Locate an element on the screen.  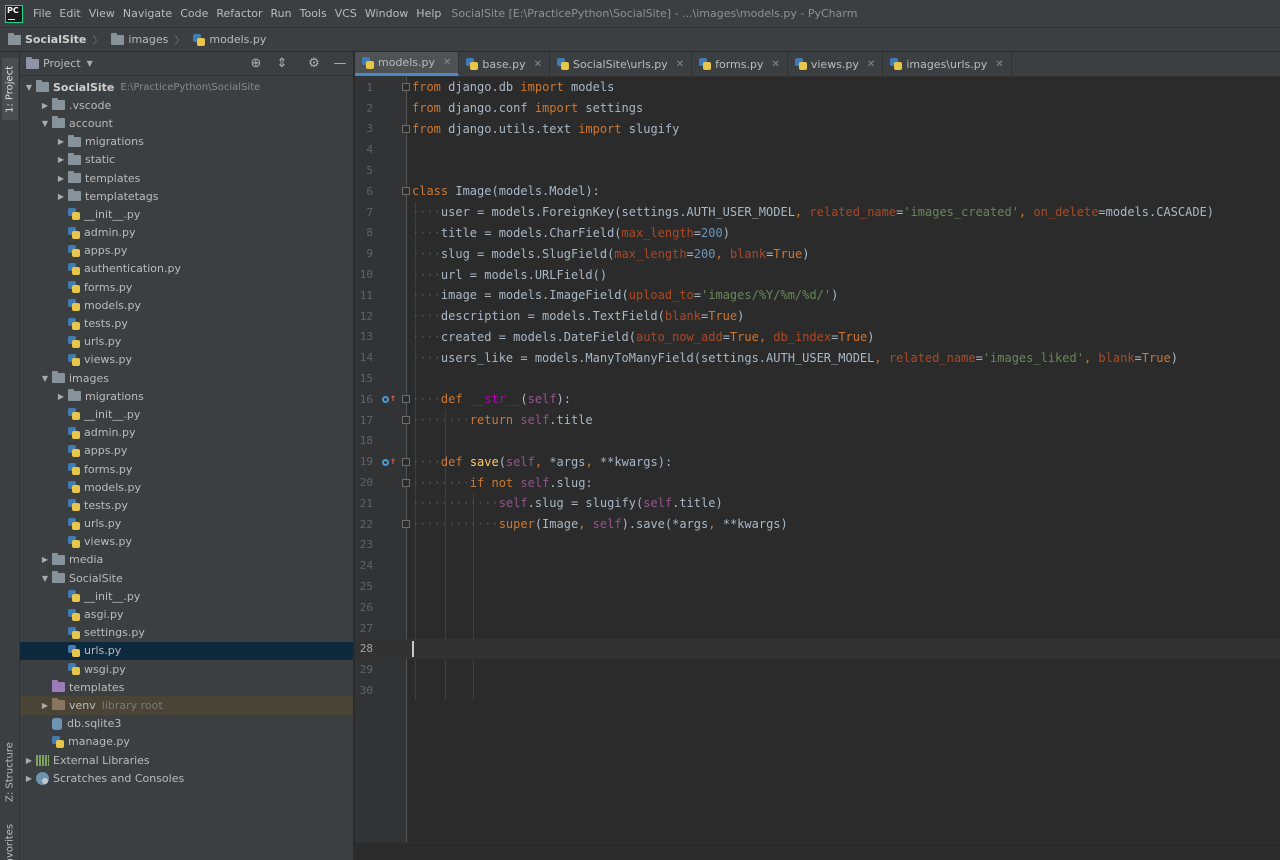
project-view-selector: Project ▼ is located at coordinates (59, 63).